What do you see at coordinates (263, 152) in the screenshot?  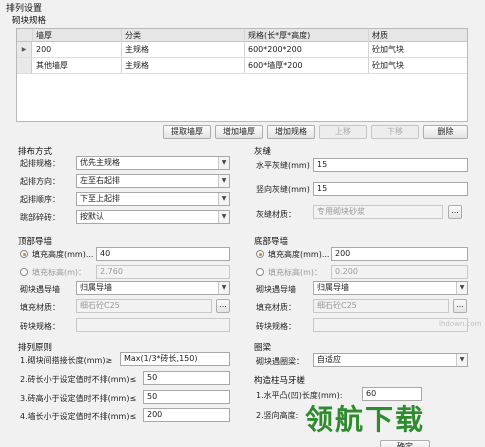 I see `mortar-section-label: 灰缝` at bounding box center [263, 152].